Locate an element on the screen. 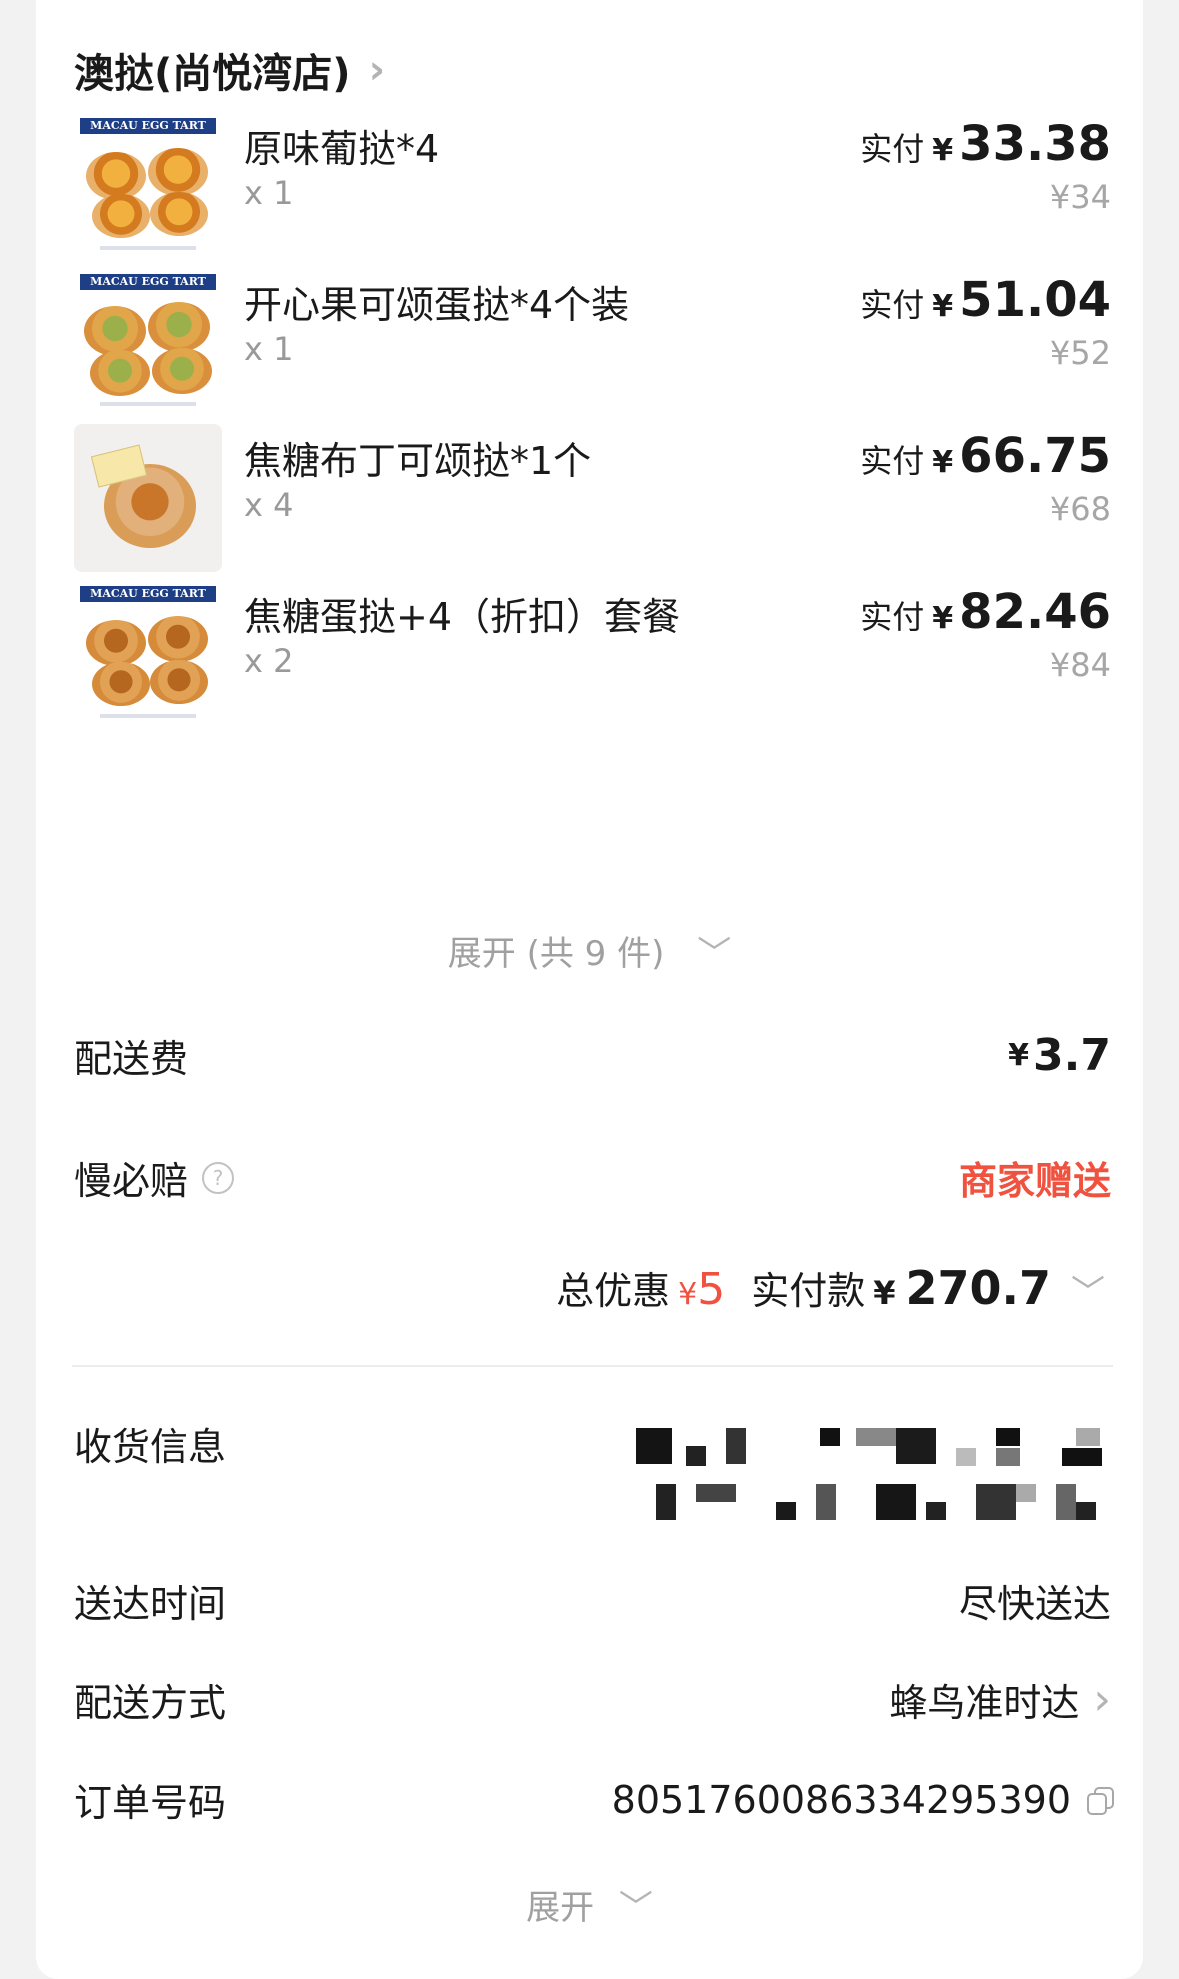 This screenshot has width=1179, height=1979. order-summary: 总优惠 ¥5 实付款 ¥ 270.7 ﹀ is located at coordinates (830, 1287).